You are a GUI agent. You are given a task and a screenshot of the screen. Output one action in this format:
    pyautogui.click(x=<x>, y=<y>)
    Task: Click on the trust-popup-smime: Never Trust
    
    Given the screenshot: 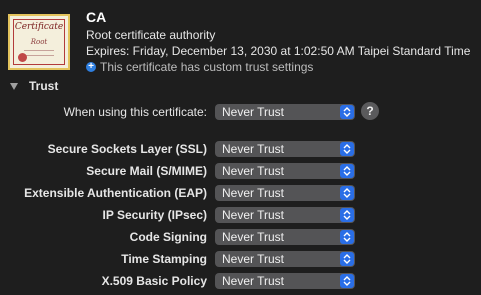 What is the action you would take?
    pyautogui.click(x=285, y=171)
    